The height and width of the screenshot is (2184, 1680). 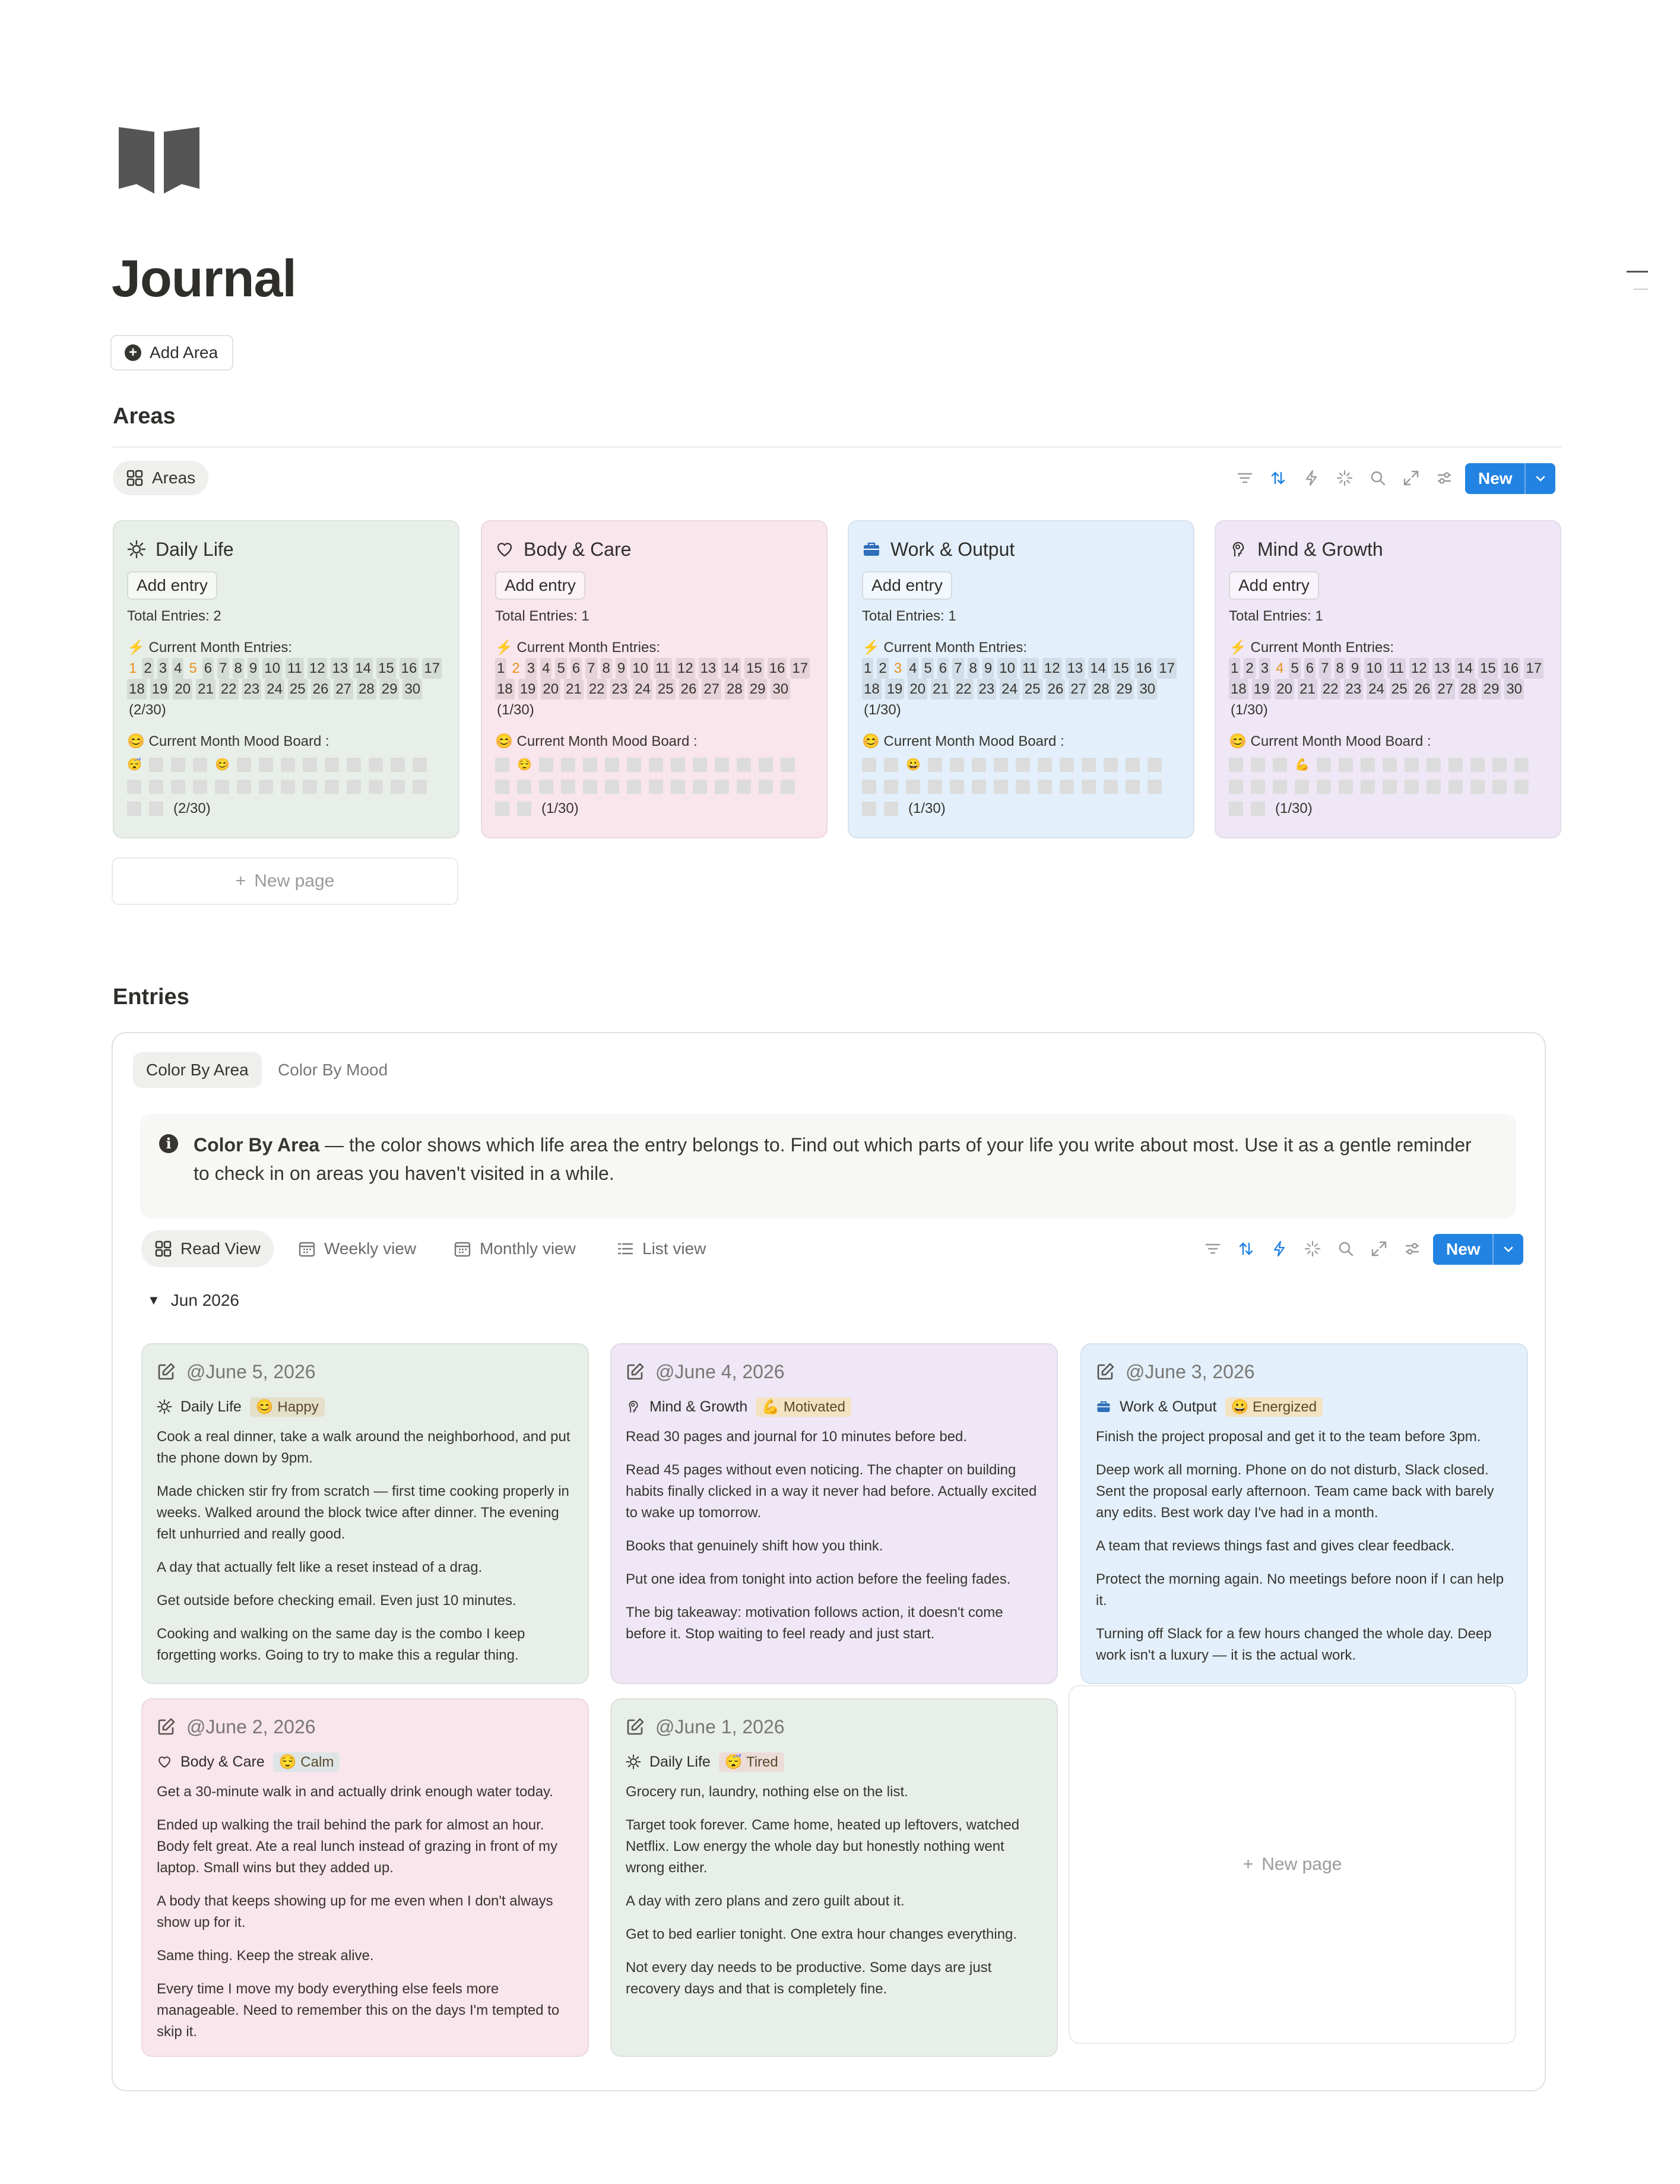 I want to click on plus-circle-icon: +, so click(x=133, y=352).